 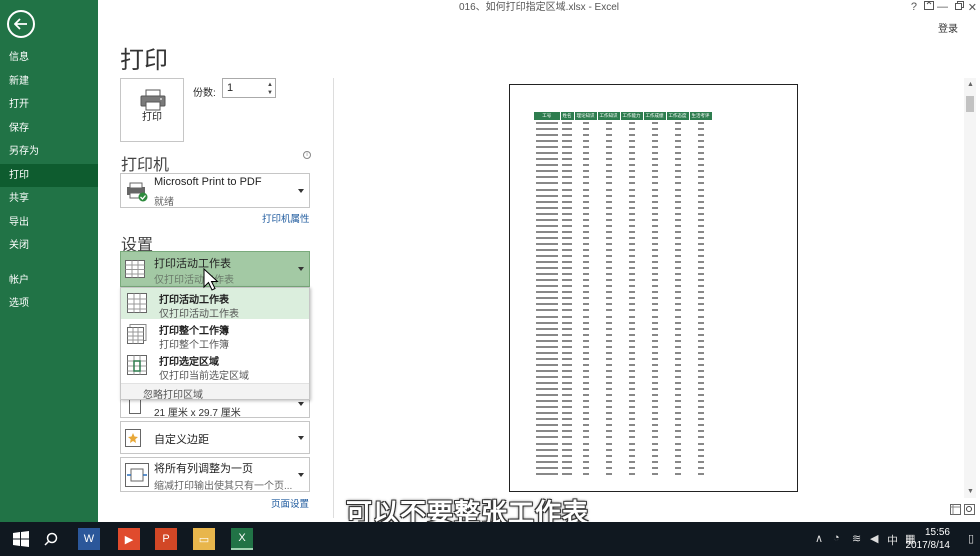 What do you see at coordinates (194, 331) in the screenshot?
I see `menu-item-title: 打印整个工作簿` at bounding box center [194, 331].